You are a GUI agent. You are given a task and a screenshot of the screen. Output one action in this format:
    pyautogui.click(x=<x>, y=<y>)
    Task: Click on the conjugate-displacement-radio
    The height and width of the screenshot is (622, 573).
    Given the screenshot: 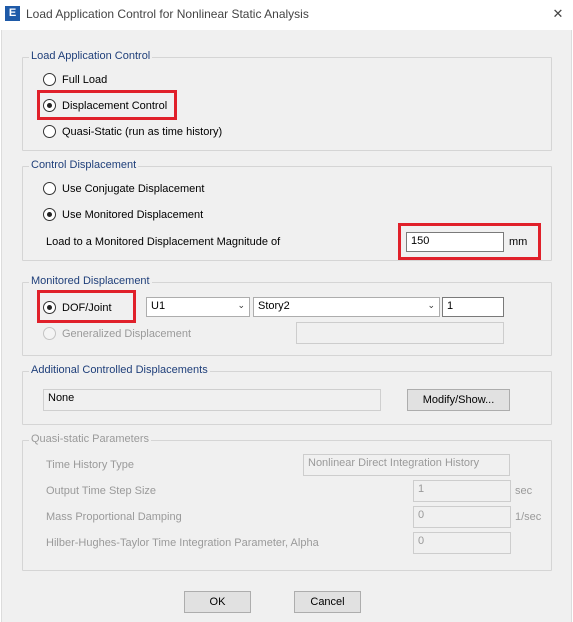 What is the action you would take?
    pyautogui.click(x=49, y=188)
    